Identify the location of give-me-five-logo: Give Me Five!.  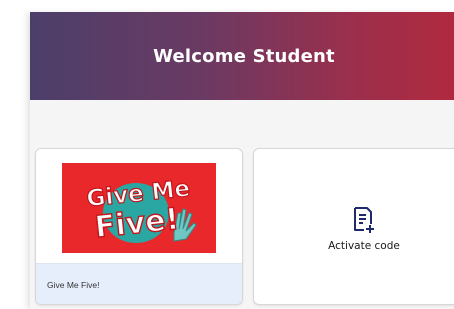
(139, 208).